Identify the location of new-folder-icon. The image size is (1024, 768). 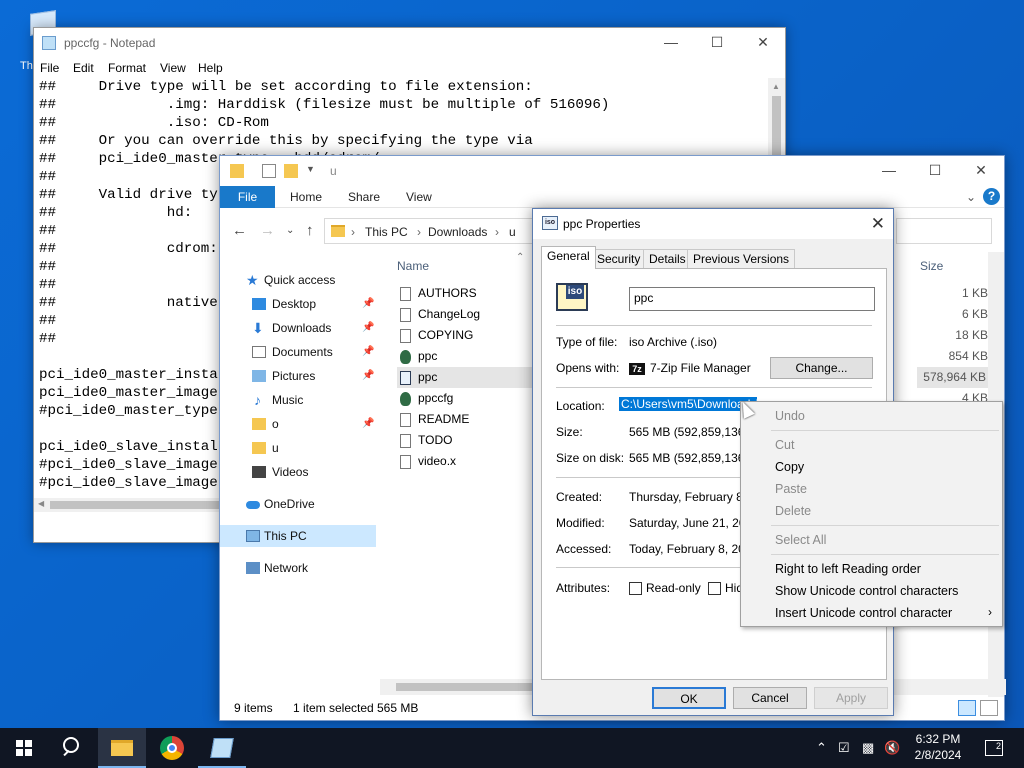
(291, 171).